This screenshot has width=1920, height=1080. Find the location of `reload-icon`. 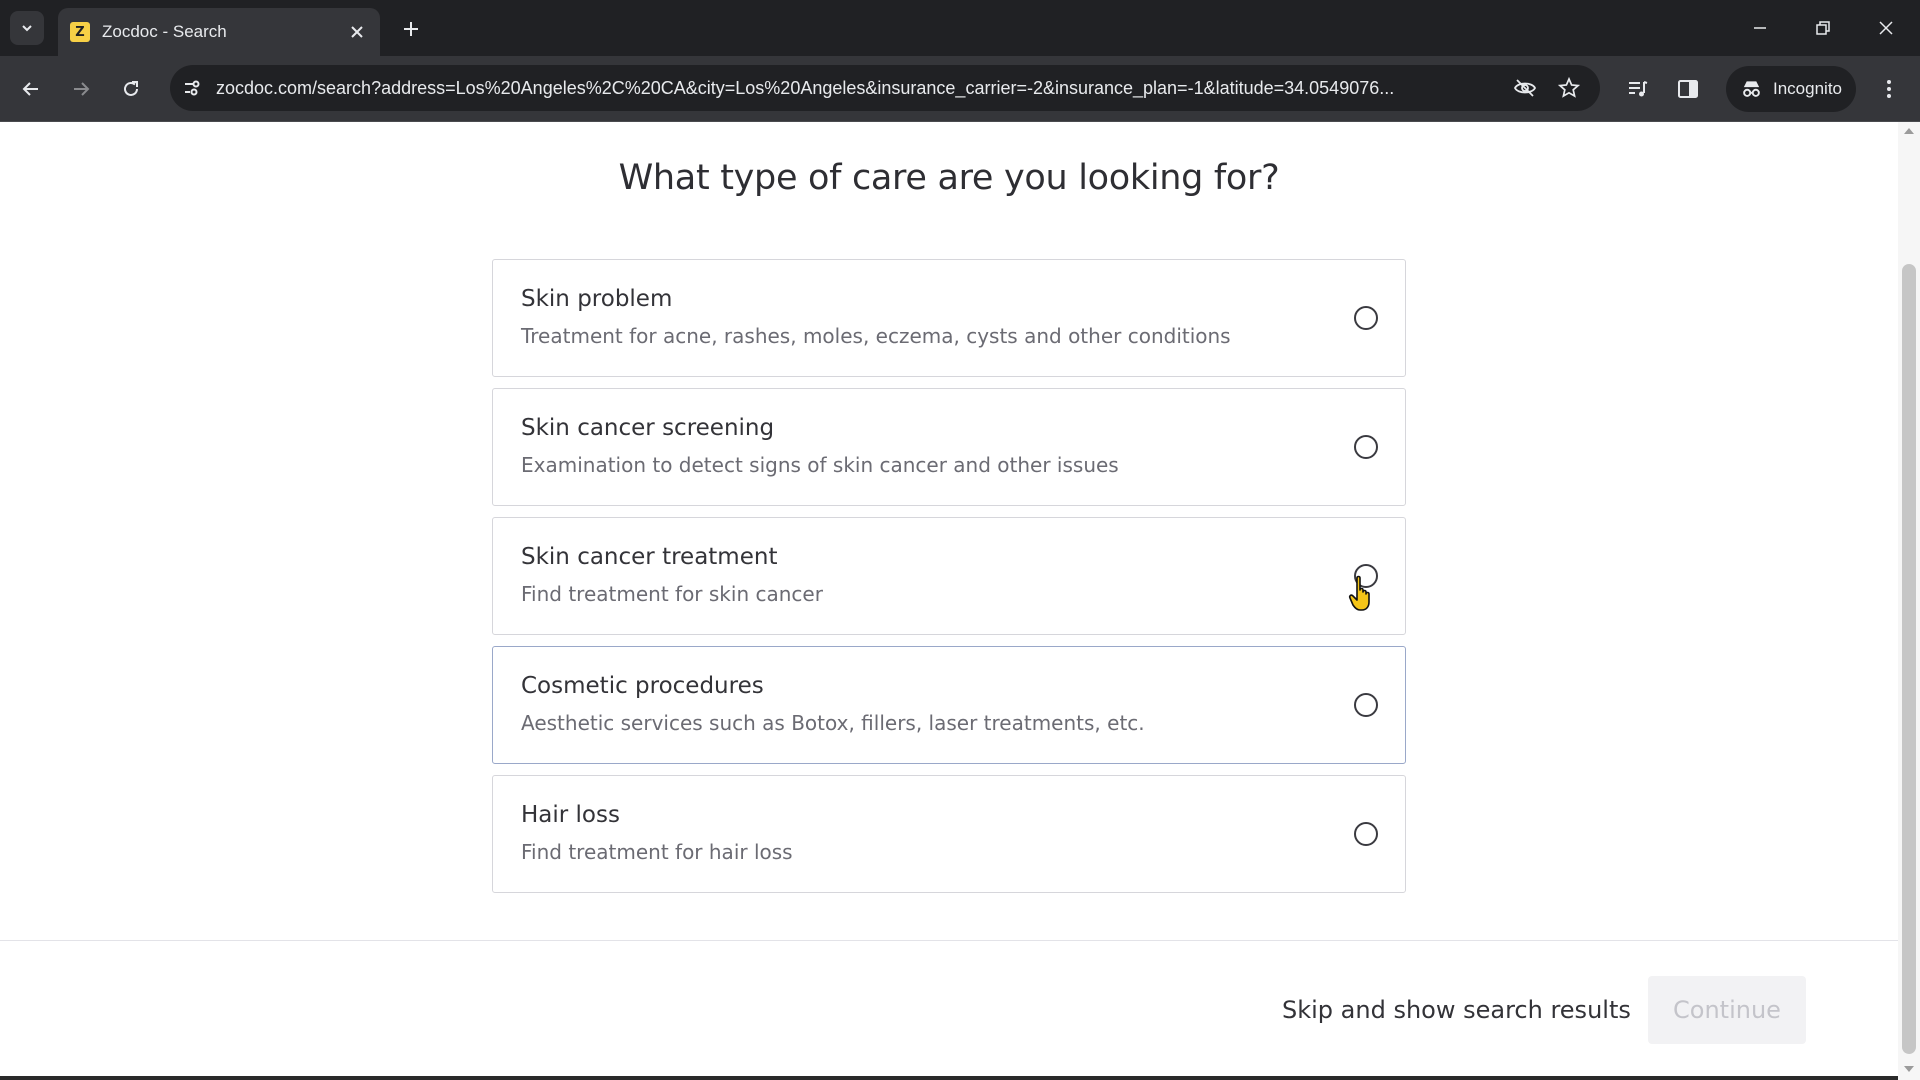

reload-icon is located at coordinates (131, 88).